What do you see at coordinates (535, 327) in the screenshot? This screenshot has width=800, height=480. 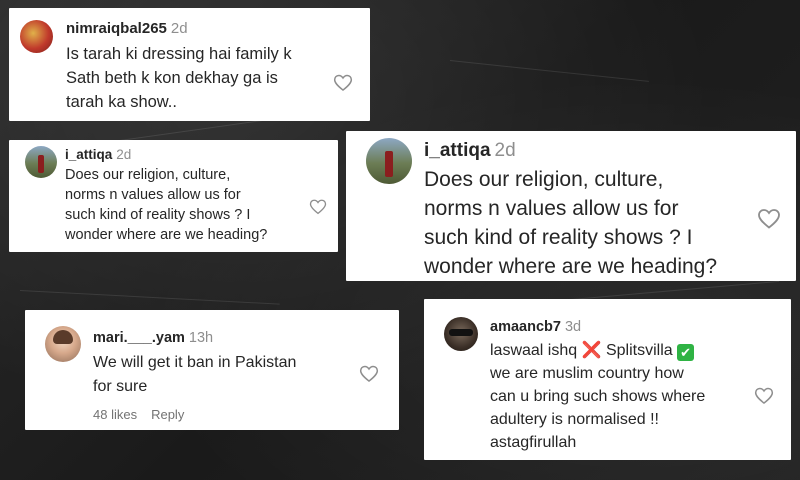 I see `comment-username: amaancb7 3d` at bounding box center [535, 327].